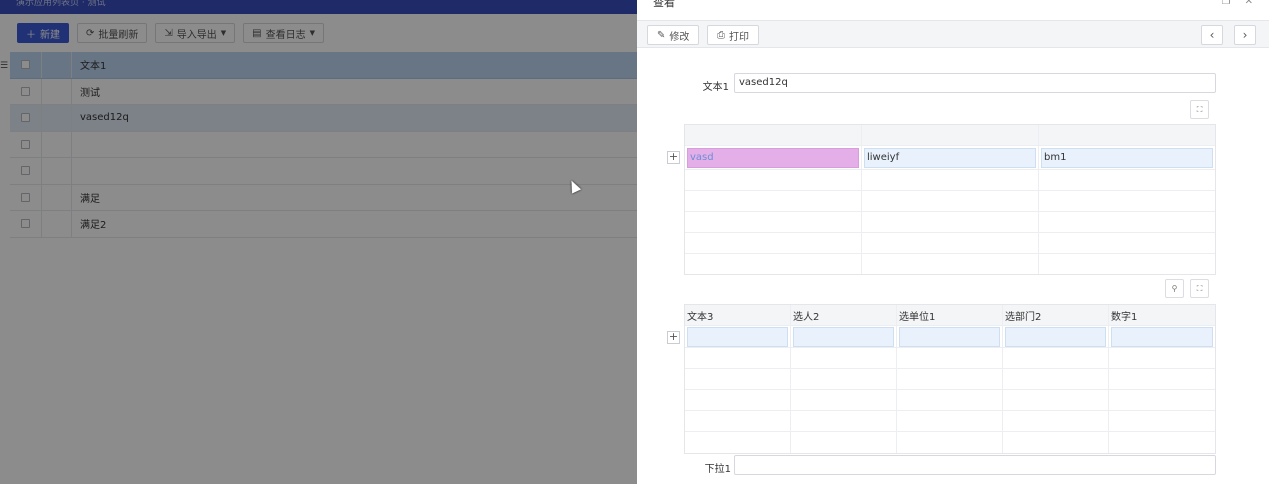  I want to click on subtable-1-input: liweiyf, so click(950, 157).